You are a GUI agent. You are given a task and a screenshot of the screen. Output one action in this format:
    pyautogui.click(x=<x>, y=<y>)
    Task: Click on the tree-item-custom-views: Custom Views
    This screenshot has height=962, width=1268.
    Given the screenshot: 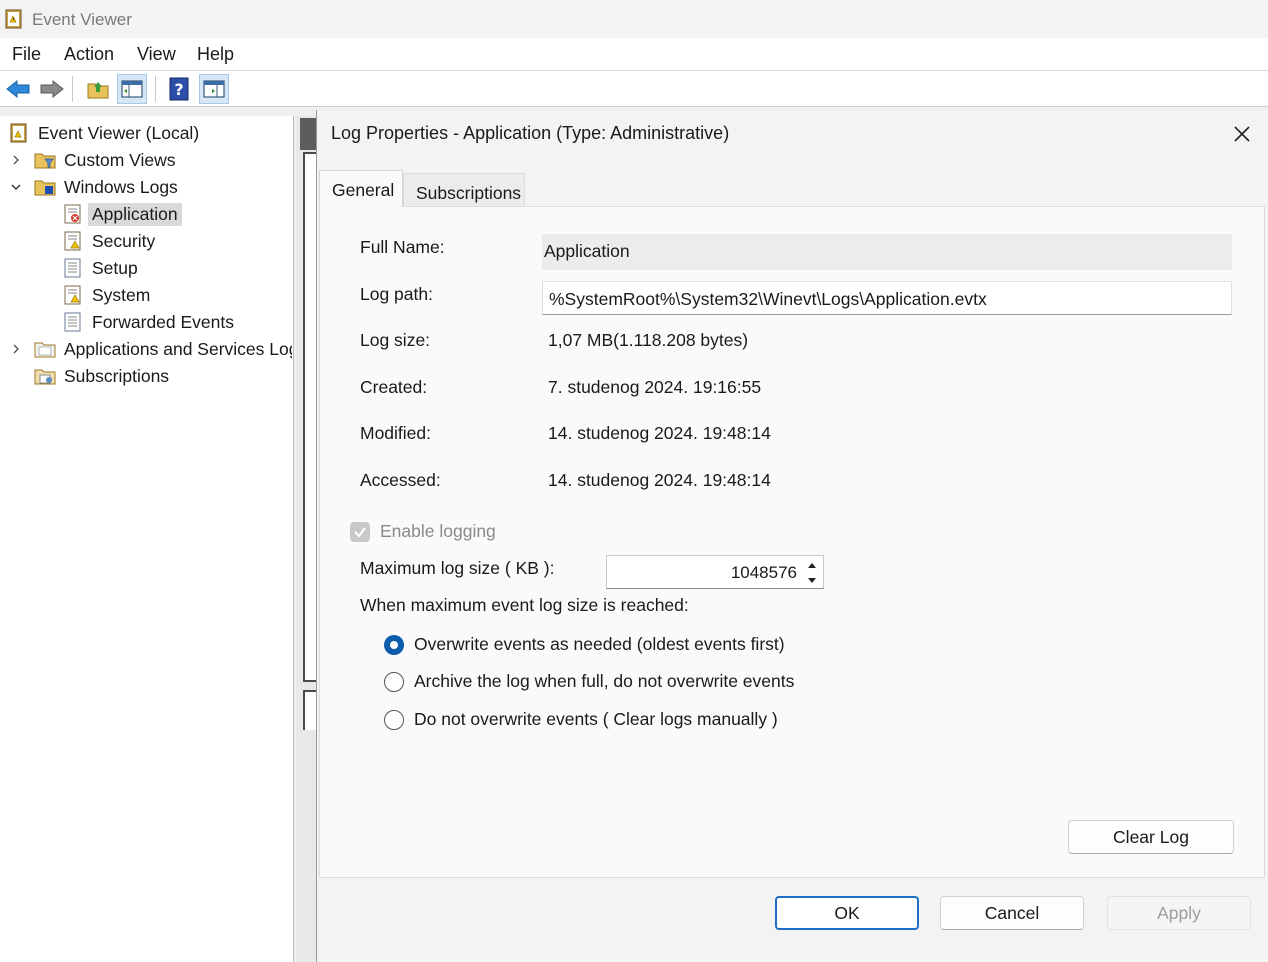 What is the action you would take?
    pyautogui.click(x=107, y=160)
    